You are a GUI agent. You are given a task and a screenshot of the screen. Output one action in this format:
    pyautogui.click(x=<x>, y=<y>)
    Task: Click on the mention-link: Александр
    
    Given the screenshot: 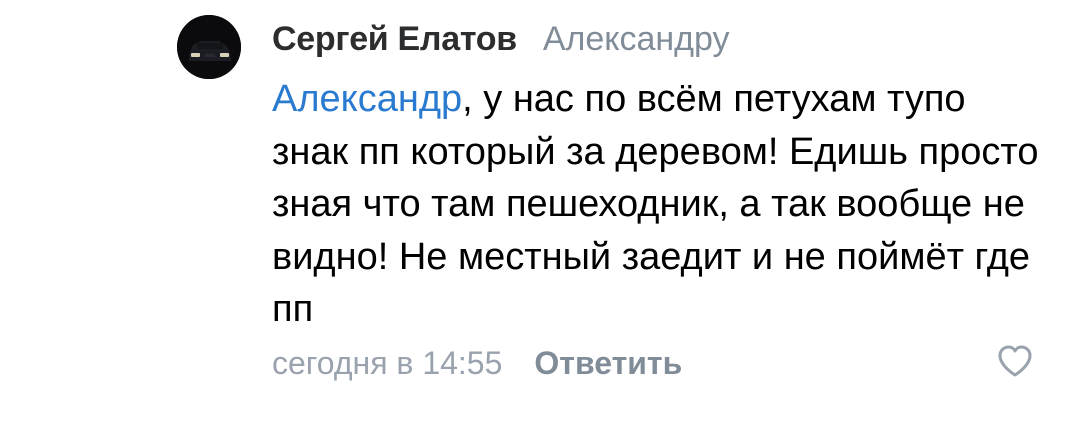 What is the action you would take?
    pyautogui.click(x=367, y=99)
    